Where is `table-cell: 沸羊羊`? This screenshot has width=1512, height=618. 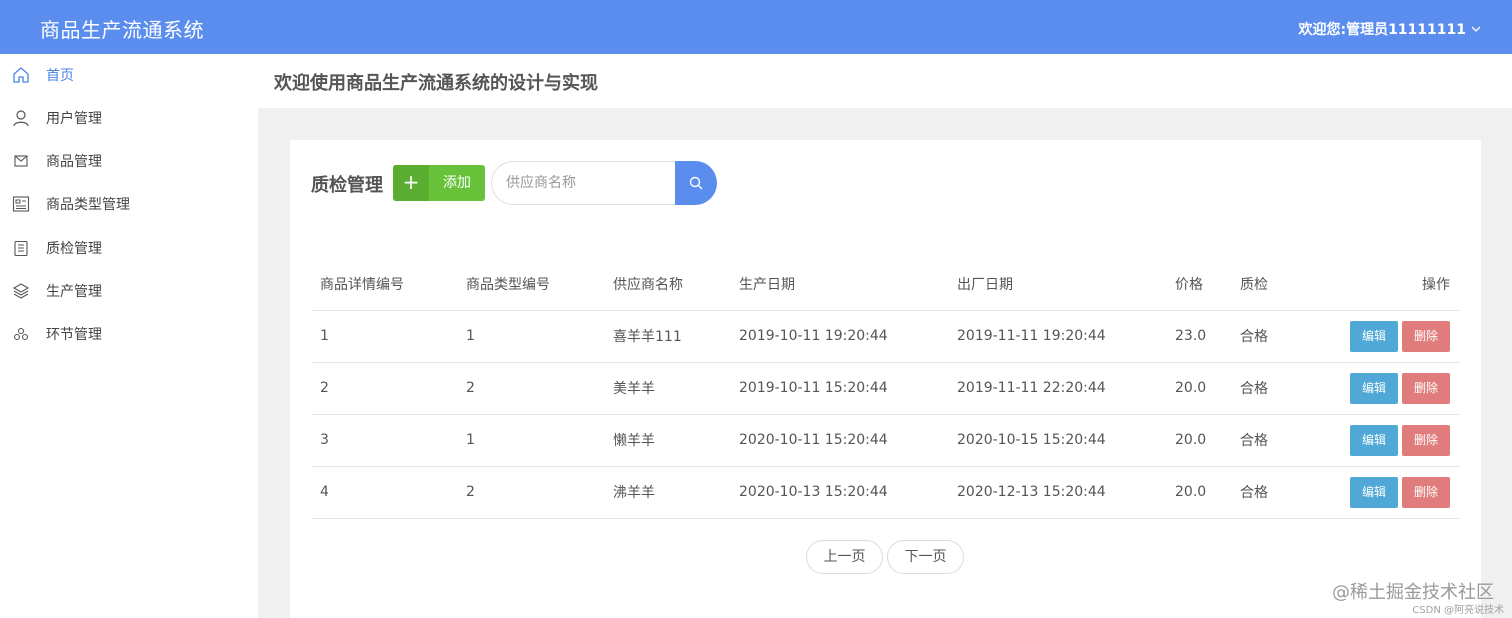 table-cell: 沸羊羊 is located at coordinates (668, 492).